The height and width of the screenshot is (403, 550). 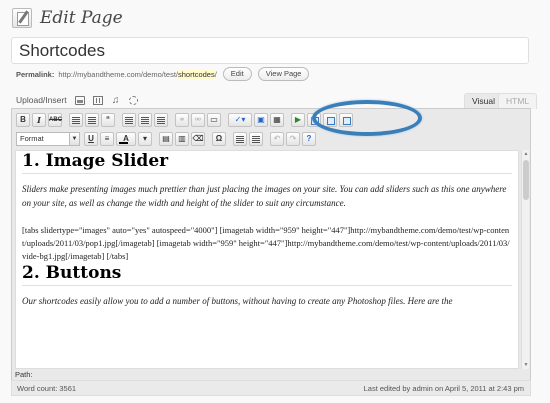 What do you see at coordinates (293, 139) in the screenshot?
I see `redo-button: ↷` at bounding box center [293, 139].